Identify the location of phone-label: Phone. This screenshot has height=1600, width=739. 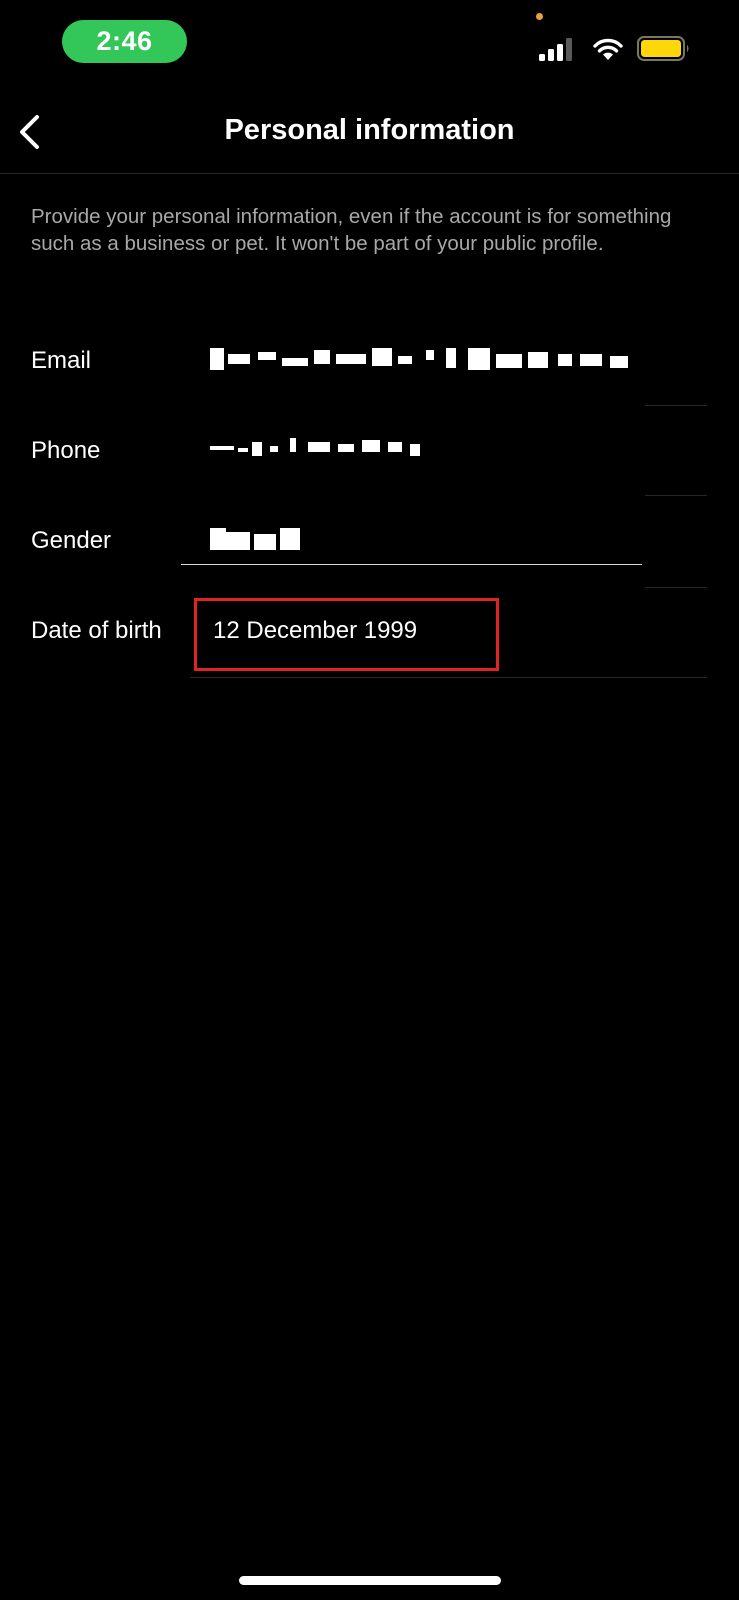
(66, 450).